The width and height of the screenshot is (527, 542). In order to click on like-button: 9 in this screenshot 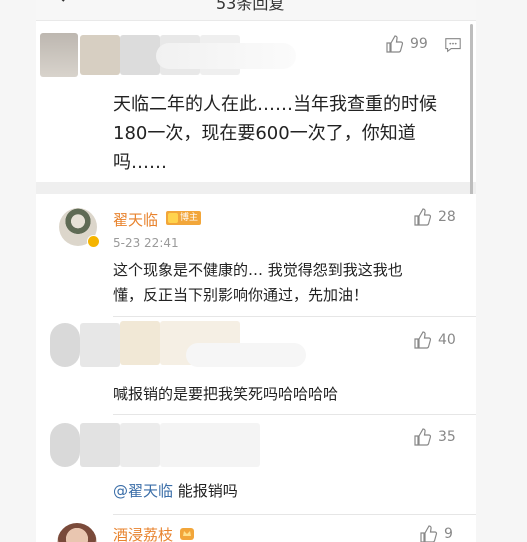, I will do `click(435, 532)`.